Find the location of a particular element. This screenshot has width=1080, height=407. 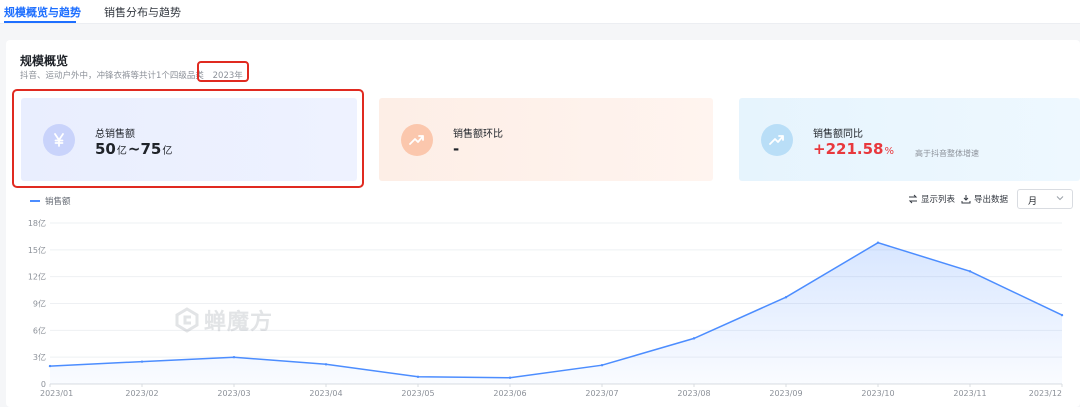

x-tick-label: 2023/01 is located at coordinates (56, 393).